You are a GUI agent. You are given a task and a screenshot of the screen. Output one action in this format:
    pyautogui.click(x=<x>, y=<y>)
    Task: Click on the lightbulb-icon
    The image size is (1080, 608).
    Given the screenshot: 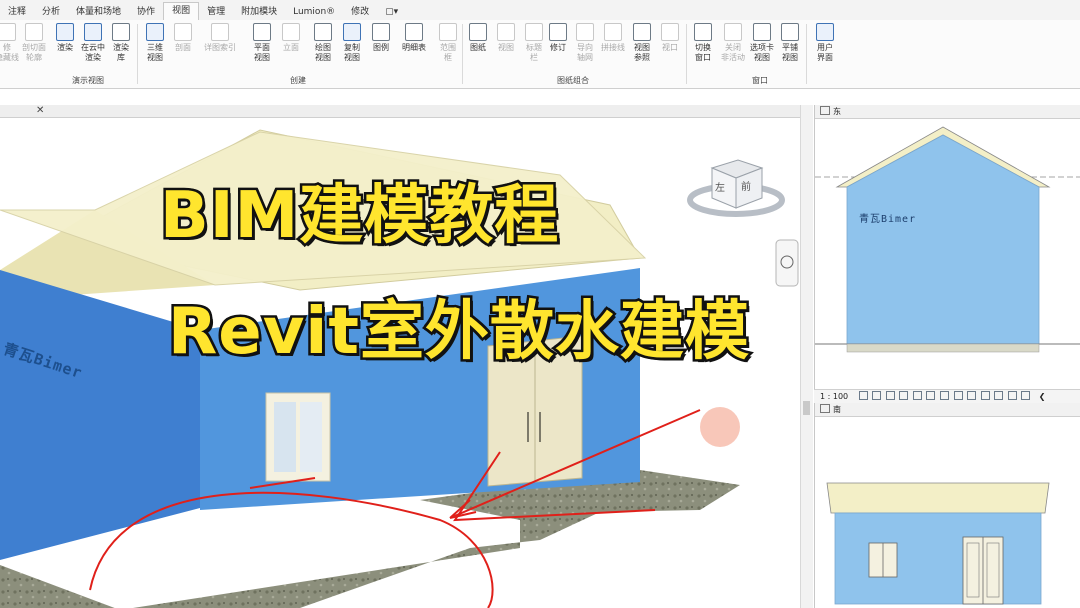 What is the action you would take?
    pyautogui.click(x=1012, y=395)
    